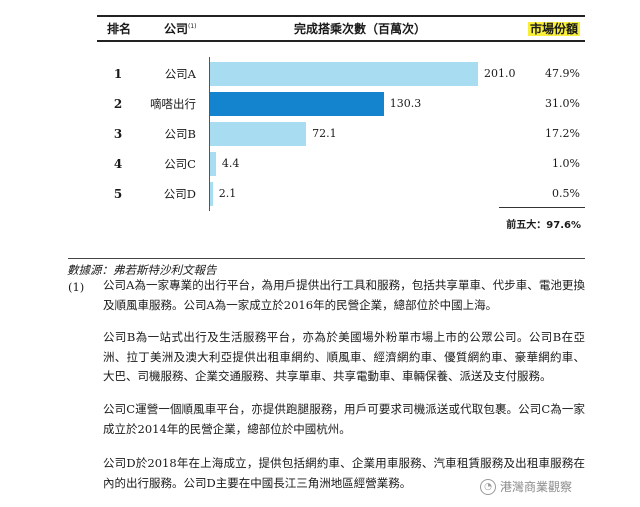 The height and width of the screenshot is (507, 640). I want to click on company-label: 嘀嗒出行, so click(173, 104).